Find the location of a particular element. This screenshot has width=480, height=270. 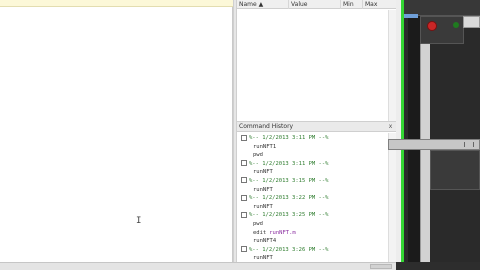

history-entry-argument: runNFT.m is located at coordinates (282, 232).